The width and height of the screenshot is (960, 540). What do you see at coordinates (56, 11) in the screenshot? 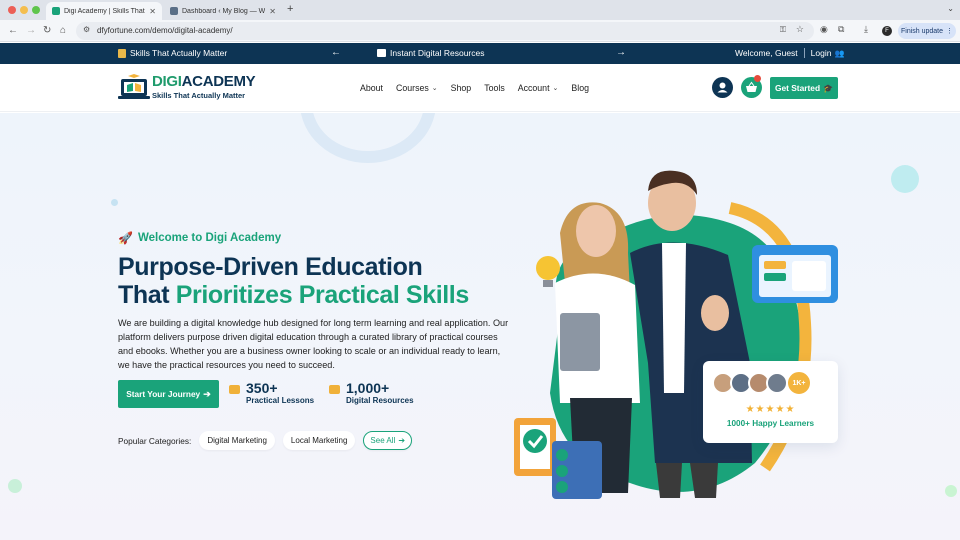
I see `site-favicon-icon` at bounding box center [56, 11].